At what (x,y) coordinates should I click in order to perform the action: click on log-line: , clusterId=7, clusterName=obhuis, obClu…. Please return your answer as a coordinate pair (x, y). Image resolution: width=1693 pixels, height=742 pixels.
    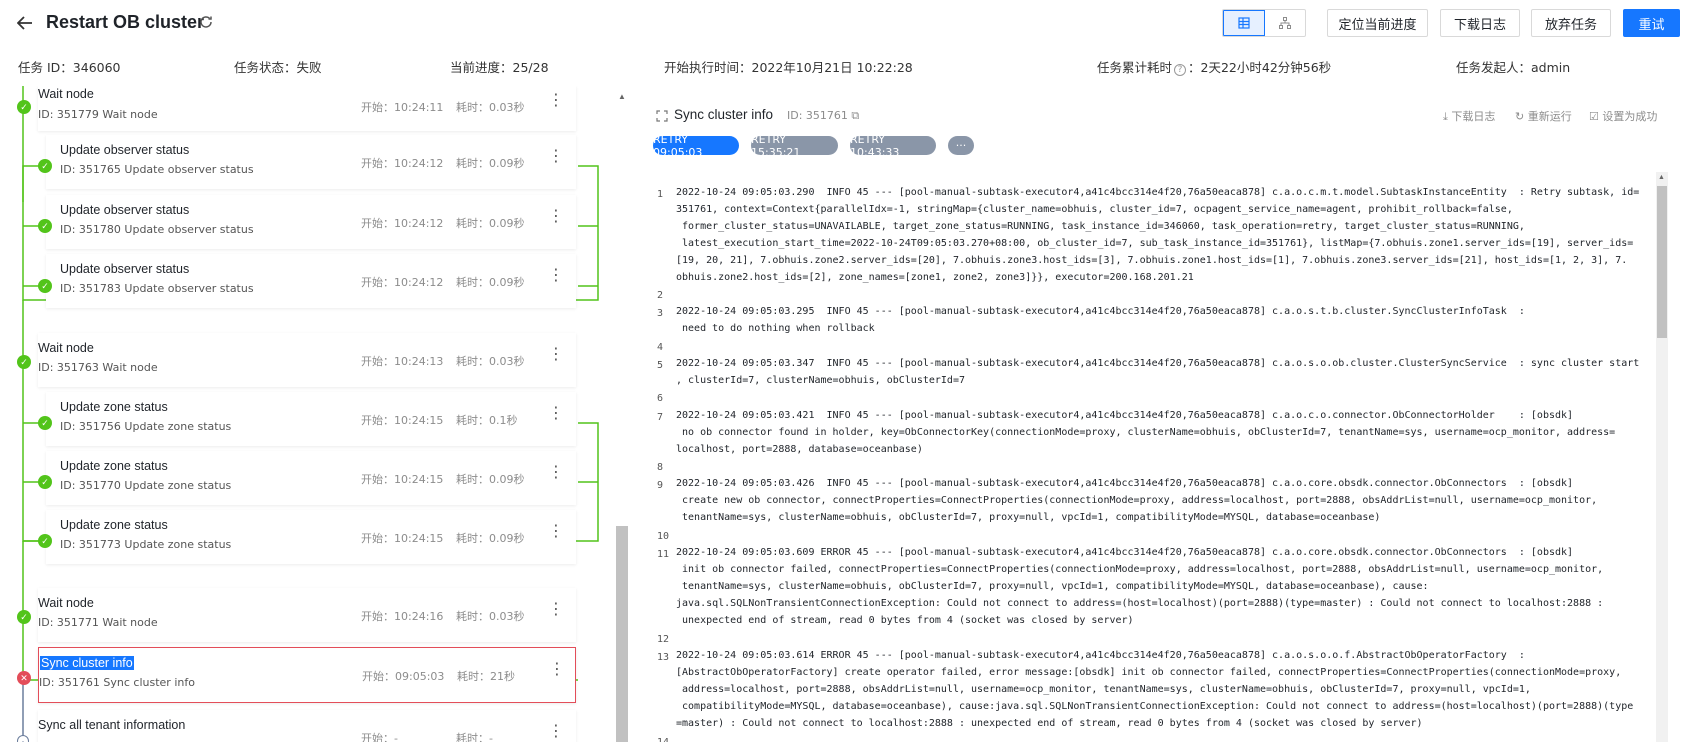
    Looking at the image, I should click on (820, 380).